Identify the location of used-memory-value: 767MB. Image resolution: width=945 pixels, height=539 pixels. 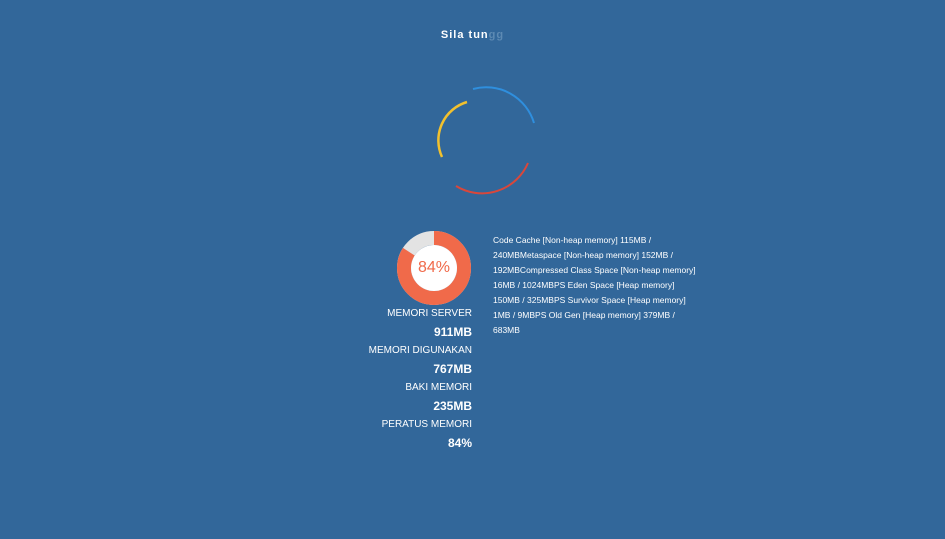
(452, 369).